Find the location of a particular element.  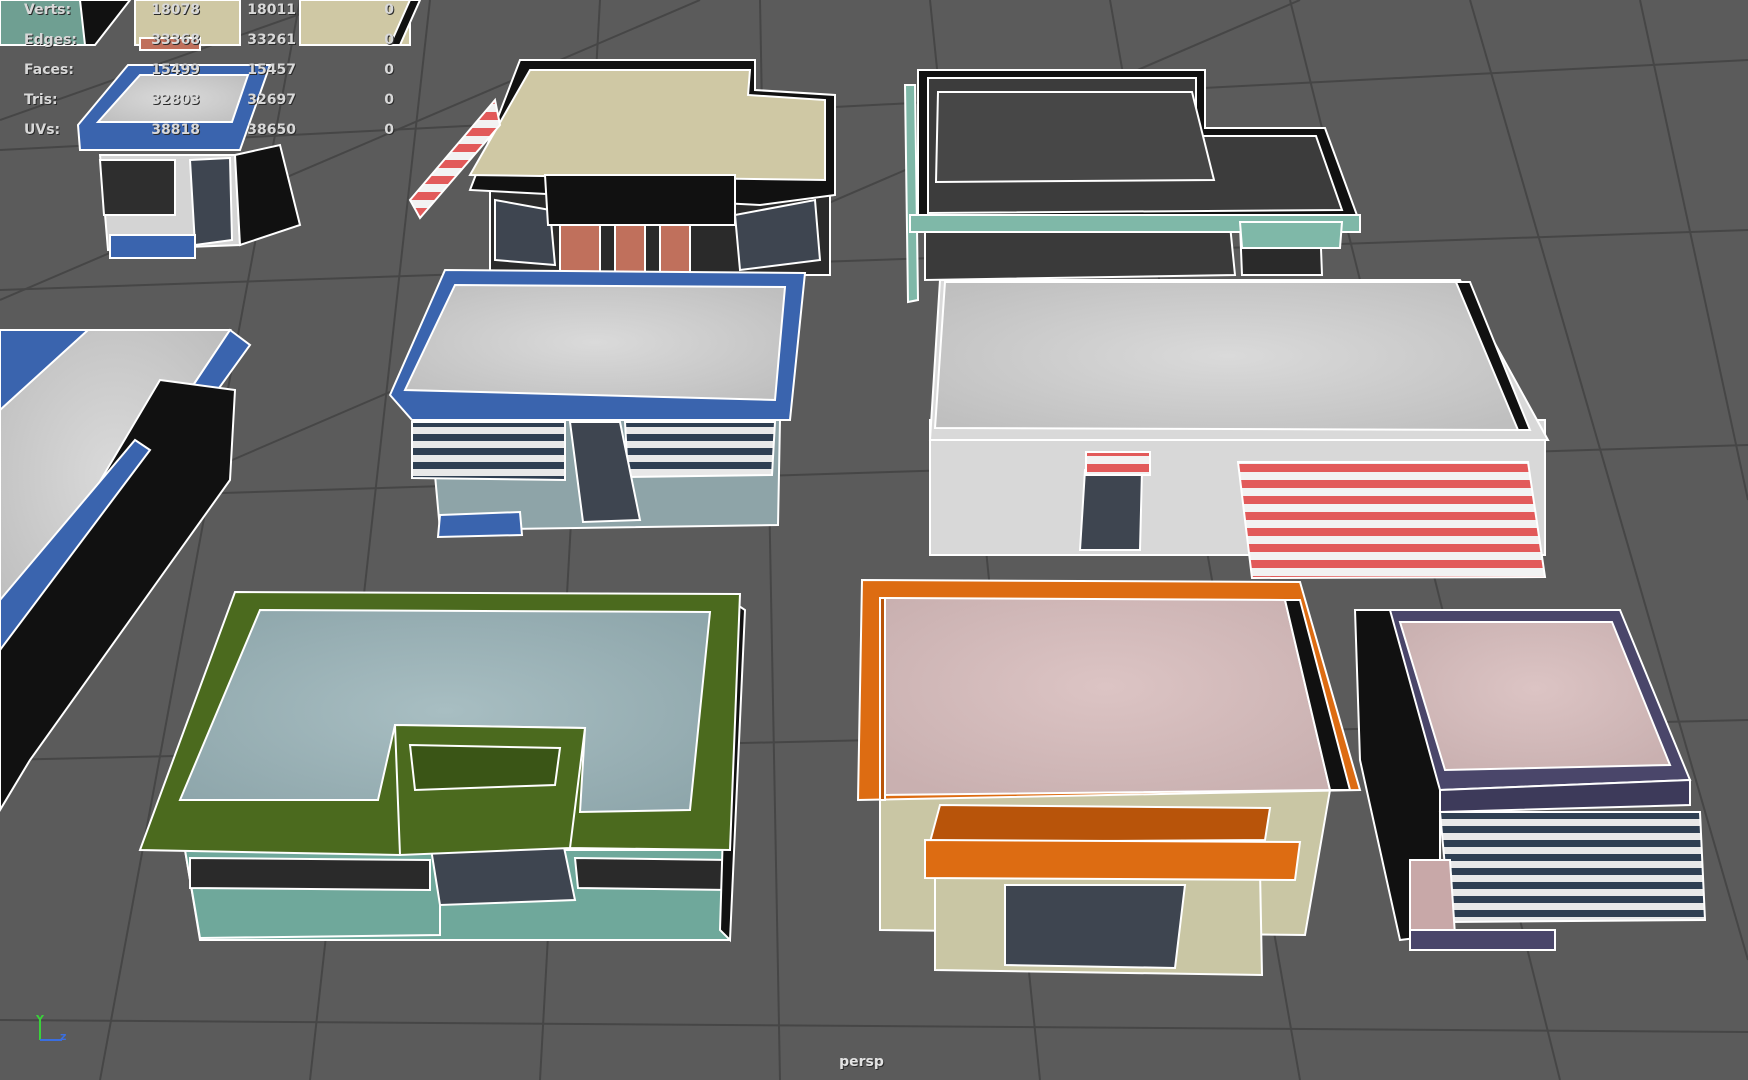

hud-label: Edges: is located at coordinates (51, 40).